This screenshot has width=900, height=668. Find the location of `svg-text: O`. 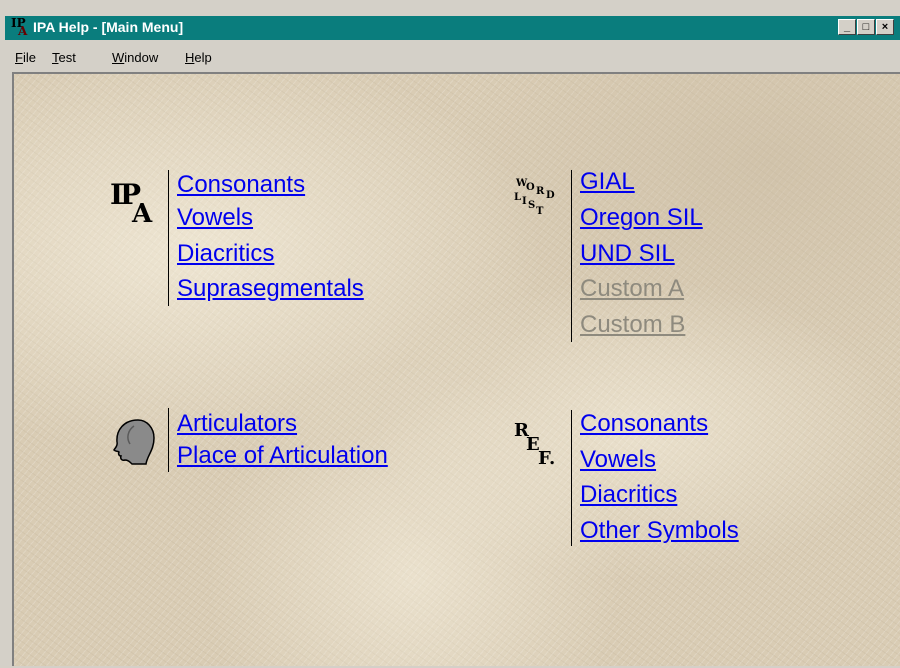

svg-text: O is located at coordinates (530, 187).